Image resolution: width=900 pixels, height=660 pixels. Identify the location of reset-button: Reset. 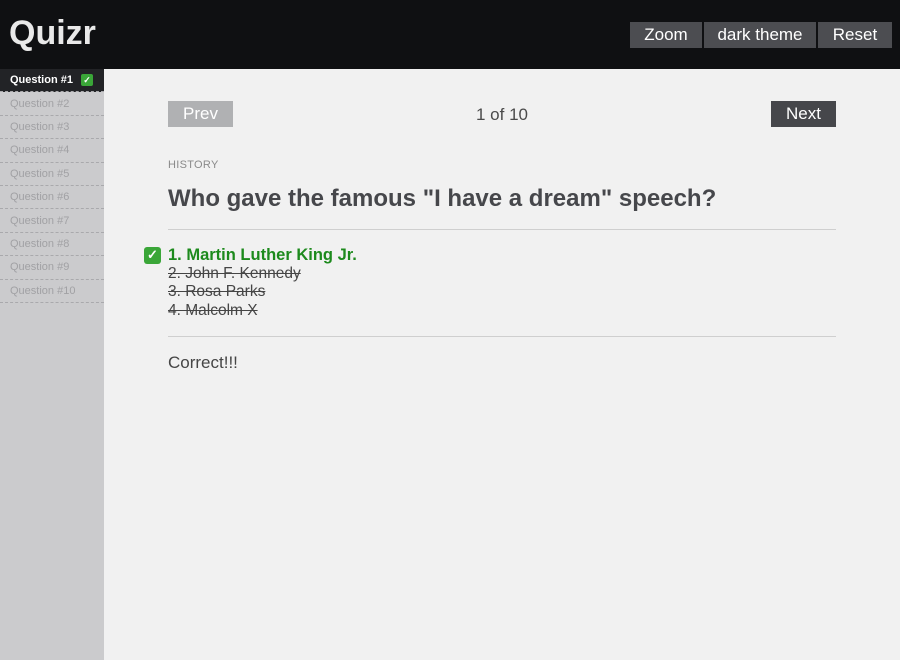
(855, 35).